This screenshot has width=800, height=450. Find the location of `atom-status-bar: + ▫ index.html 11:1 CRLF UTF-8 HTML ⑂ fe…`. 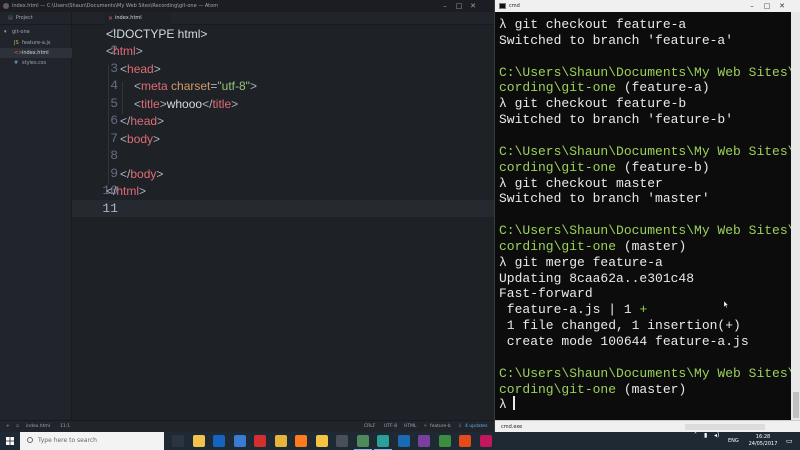

atom-status-bar: + ▫ index.html 11:1 CRLF UTF-8 HTML ⑂ fe… is located at coordinates (247, 426).